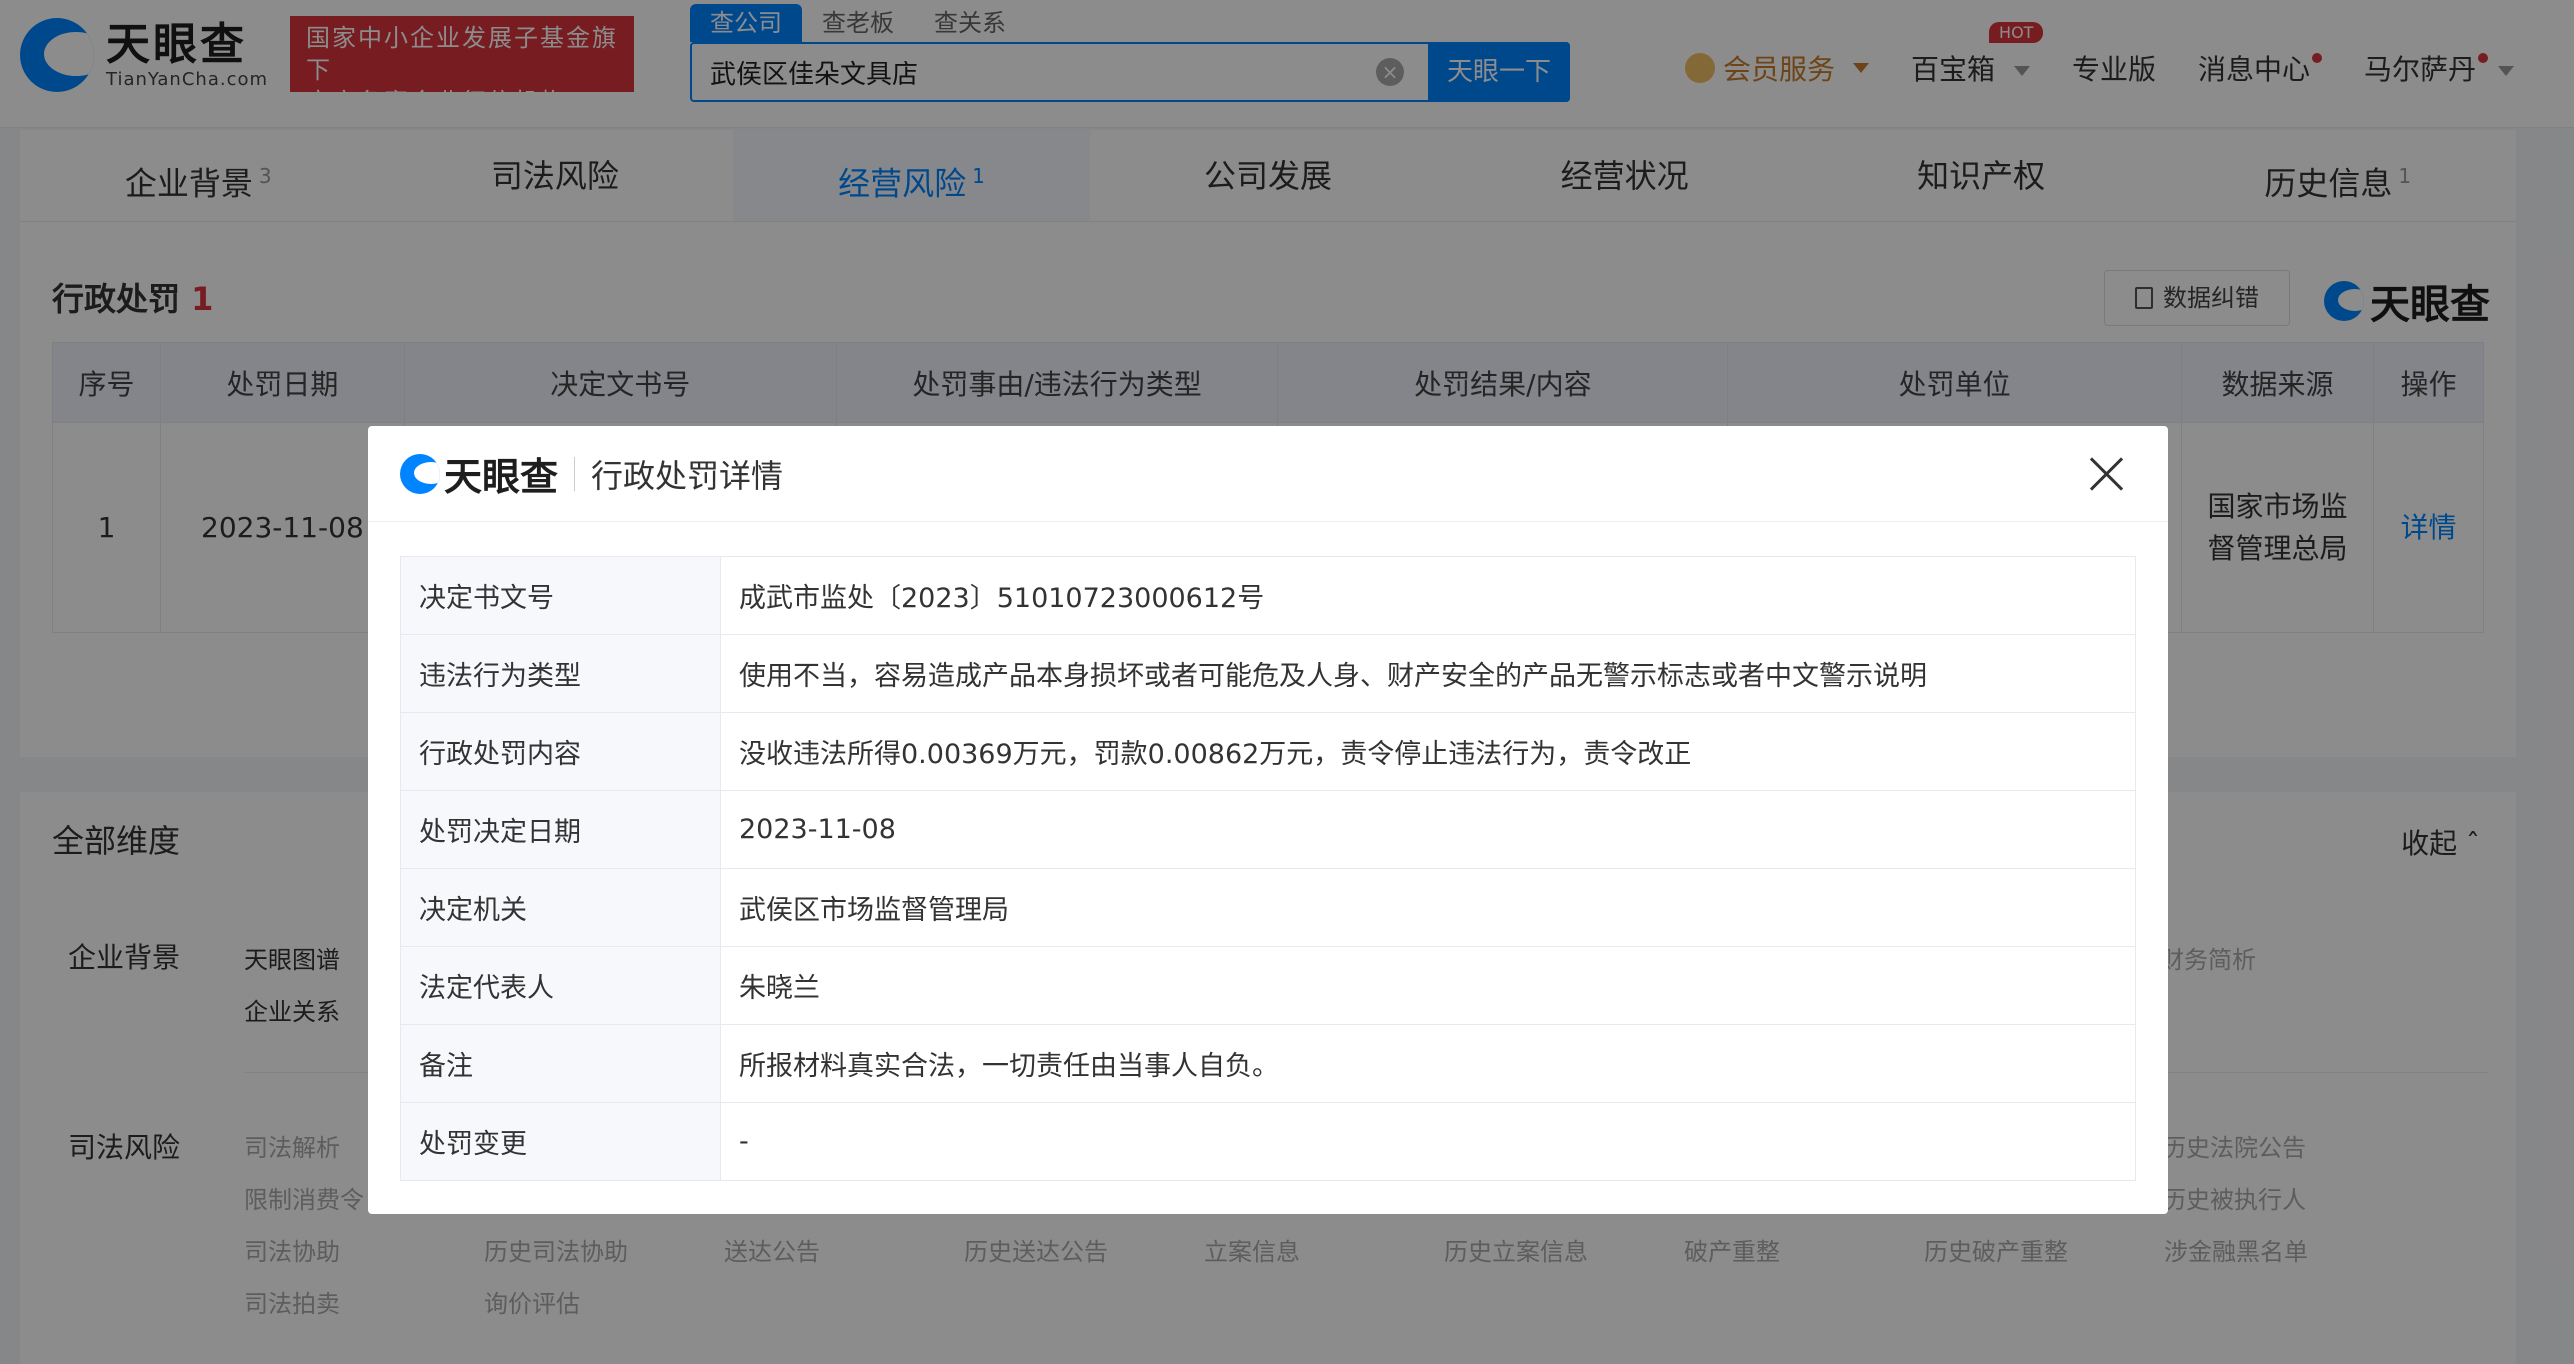  What do you see at coordinates (560, 751) in the screenshot?
I see `field-label: 行政处罚内容` at bounding box center [560, 751].